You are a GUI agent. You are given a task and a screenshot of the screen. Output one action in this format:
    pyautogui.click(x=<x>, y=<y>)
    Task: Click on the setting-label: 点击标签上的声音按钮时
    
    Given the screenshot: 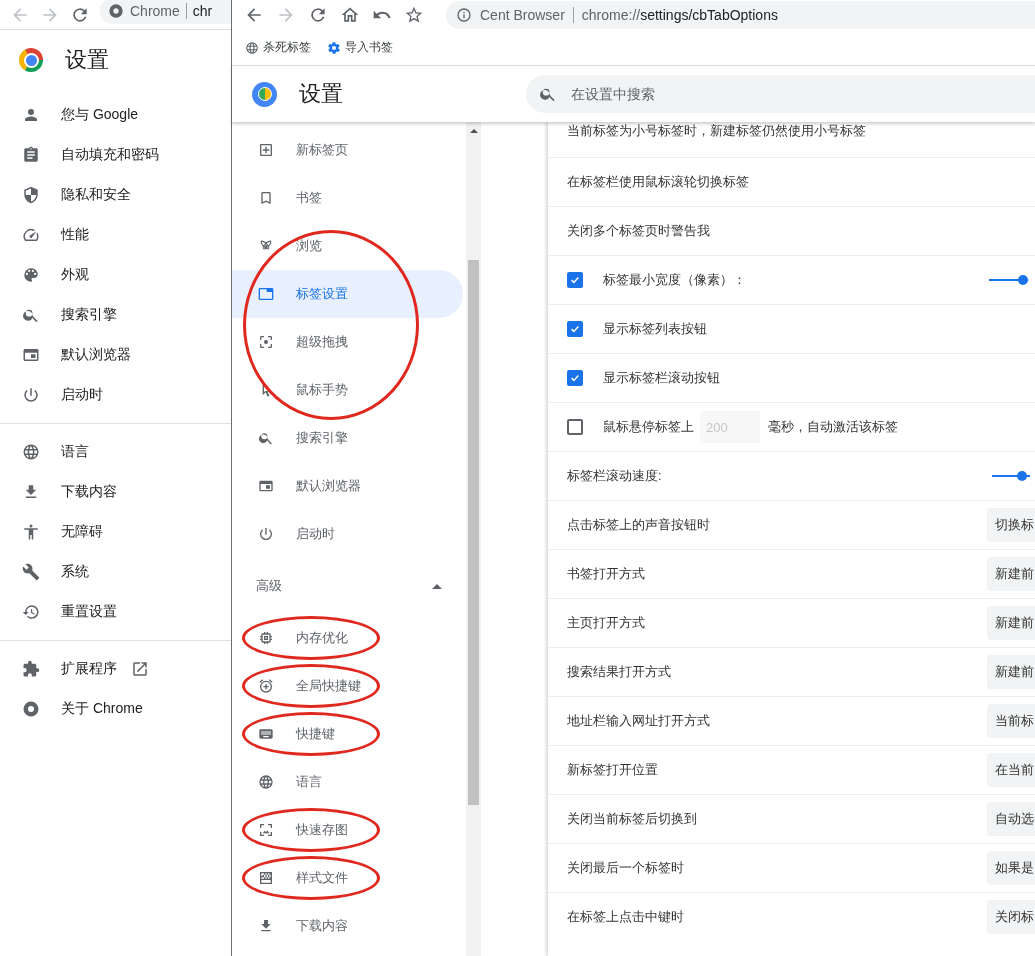 What is the action you would take?
    pyautogui.click(x=638, y=525)
    